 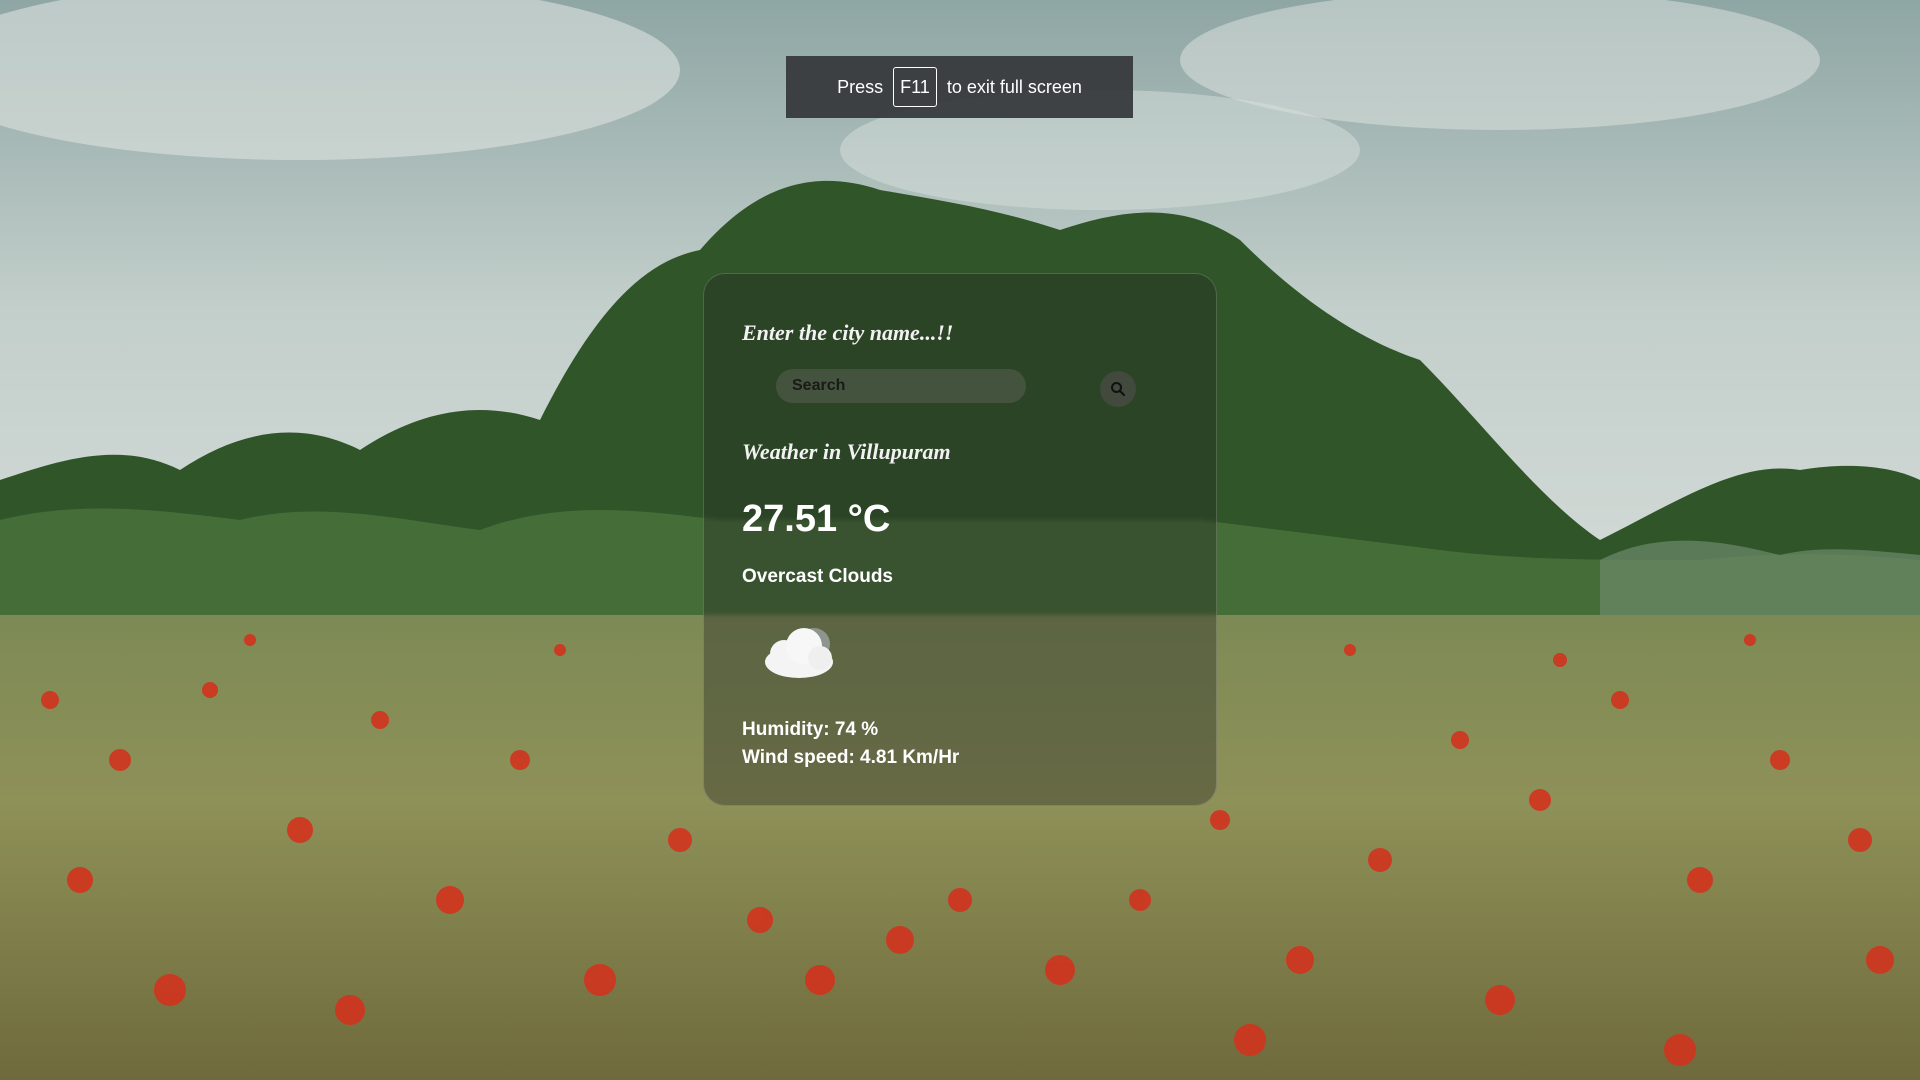 I want to click on wind-speed-readout: Wind speed: 4.81 Km/Hr, so click(x=851, y=757).